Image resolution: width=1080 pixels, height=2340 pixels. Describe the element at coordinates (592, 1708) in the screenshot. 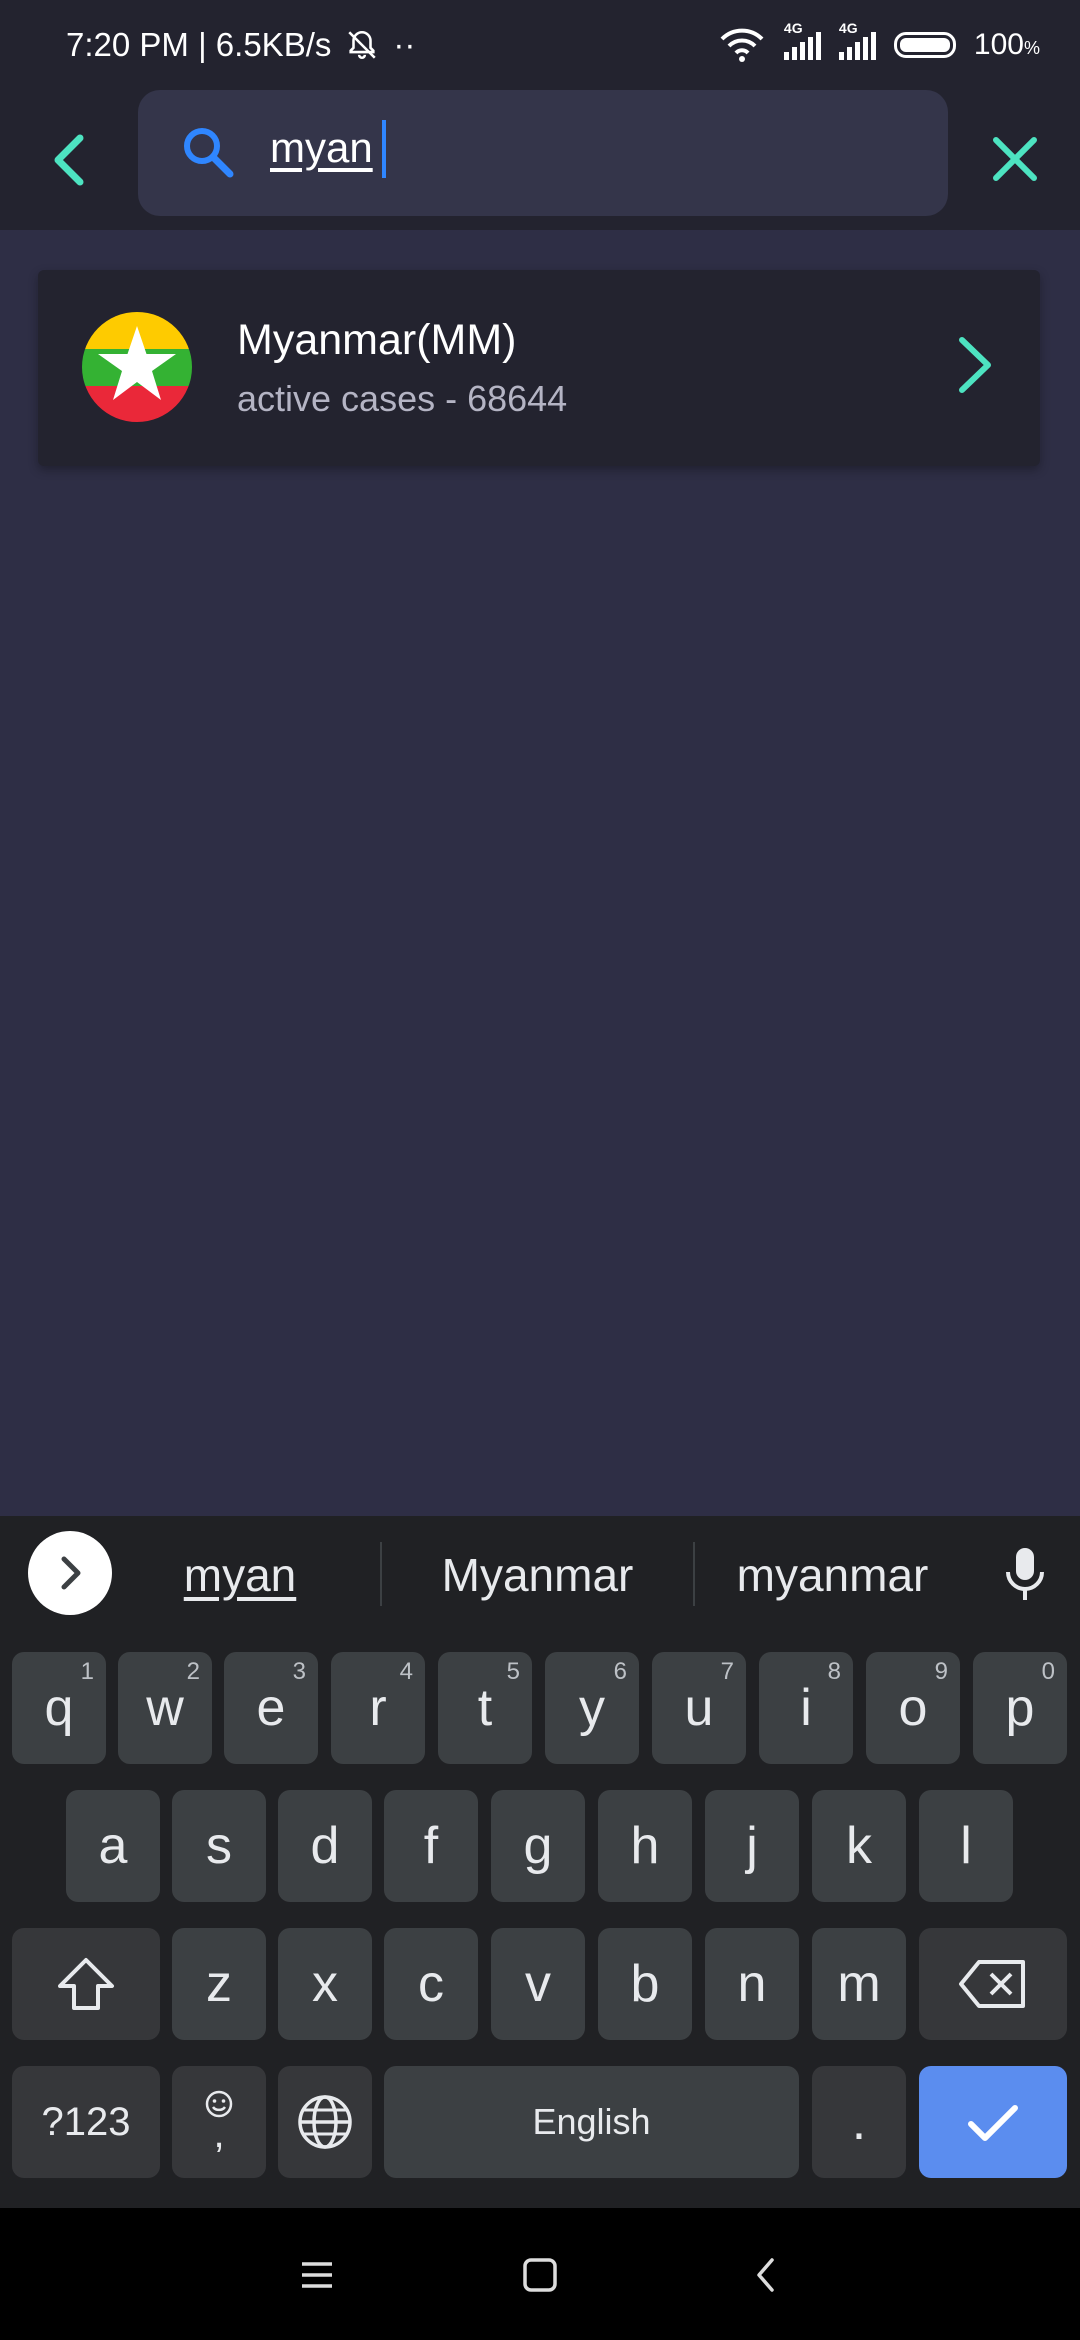

I see `key-y: y6` at that location.